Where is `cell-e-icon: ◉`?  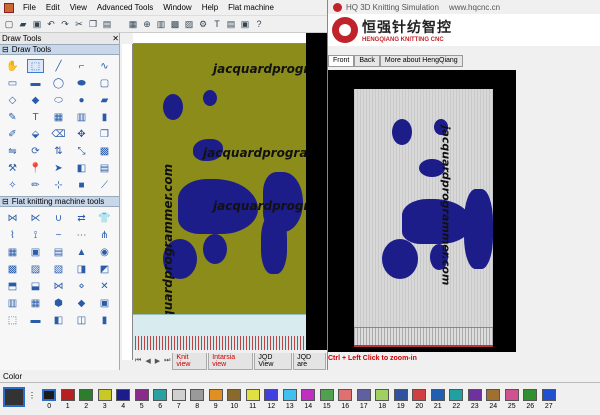 cell-e-icon: ◉ is located at coordinates (104, 252).